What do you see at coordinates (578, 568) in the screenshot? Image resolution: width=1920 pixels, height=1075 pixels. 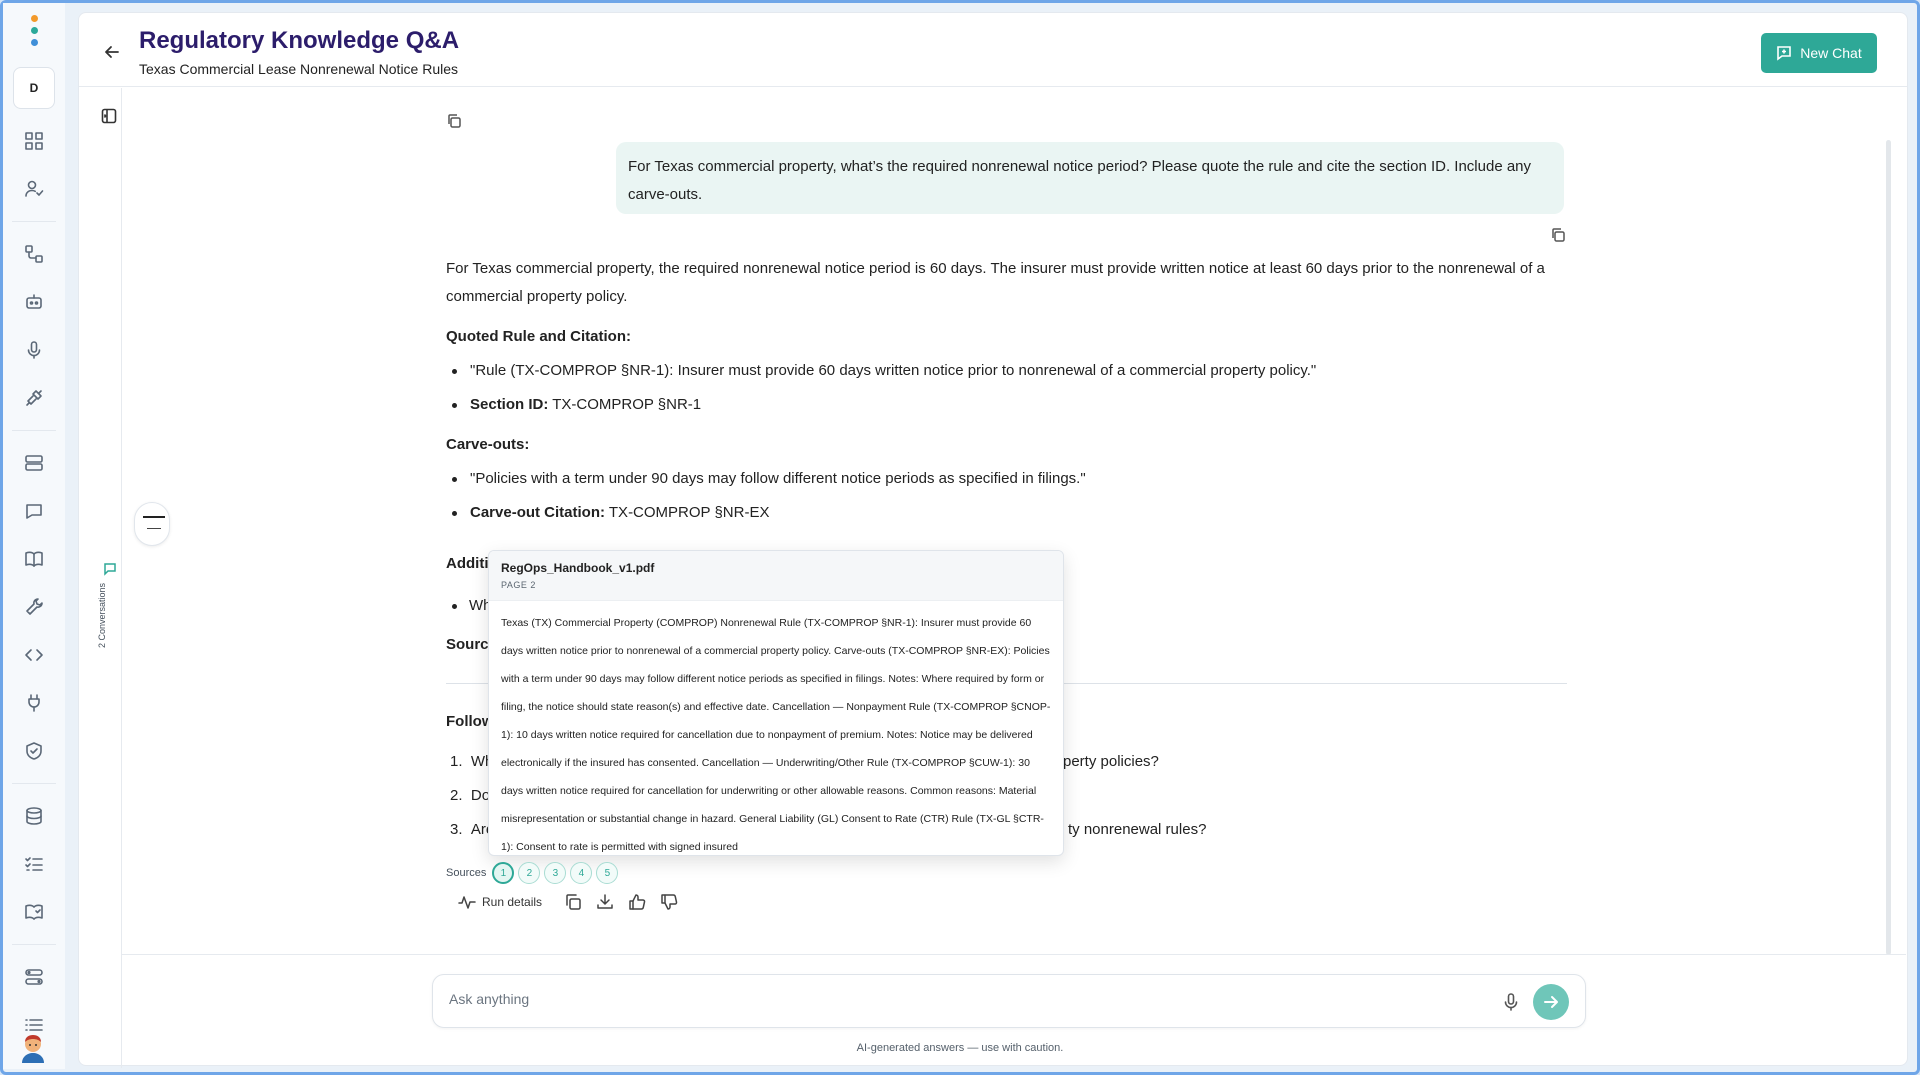 I see `source-filename: RegOps_Handbook_v1.pdf` at bounding box center [578, 568].